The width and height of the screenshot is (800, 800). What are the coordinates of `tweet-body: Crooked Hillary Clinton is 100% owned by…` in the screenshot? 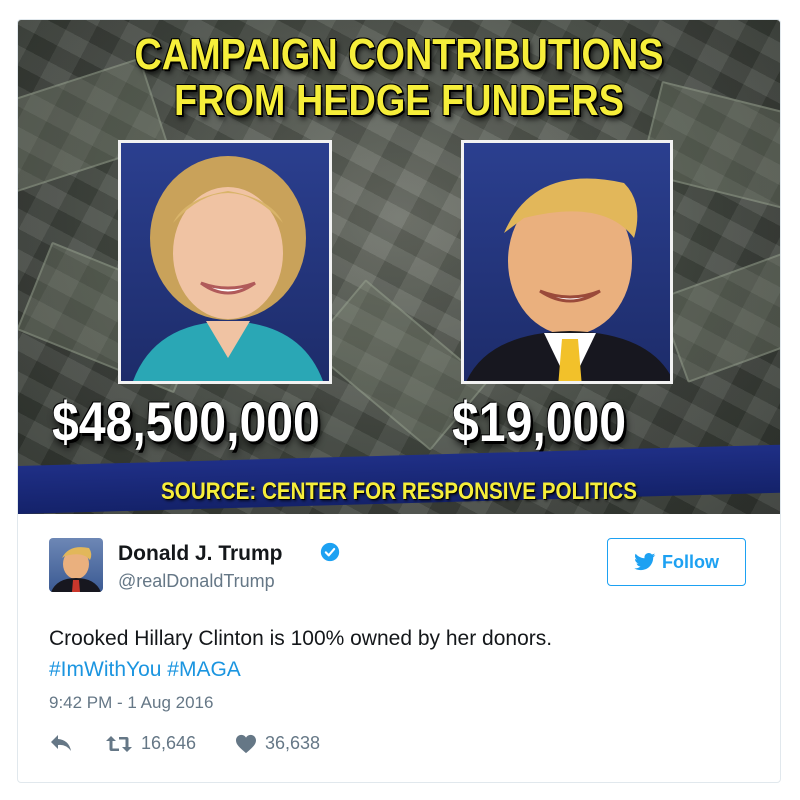 It's located at (301, 638).